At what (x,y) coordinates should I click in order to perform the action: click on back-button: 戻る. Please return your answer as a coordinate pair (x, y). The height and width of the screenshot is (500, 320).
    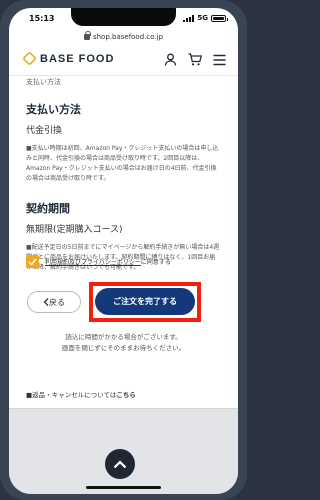
    Looking at the image, I should click on (54, 302).